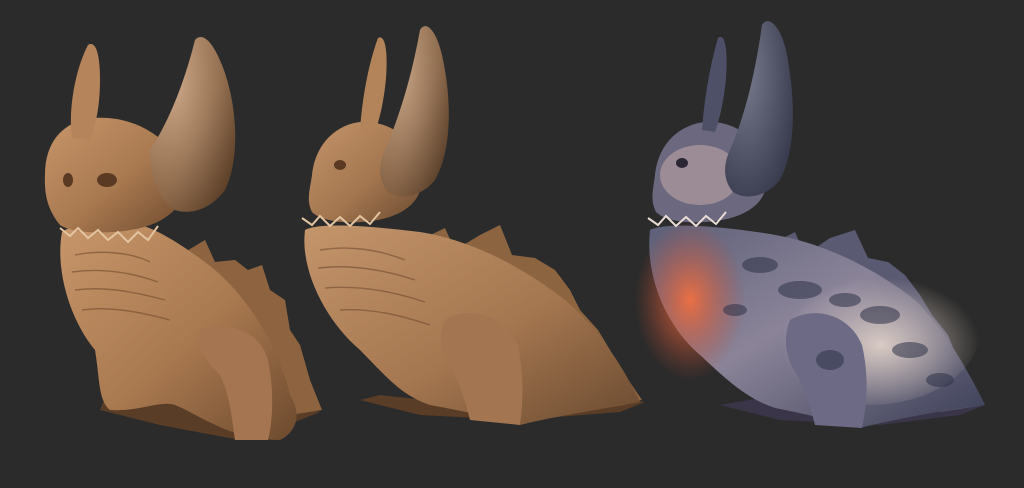 This screenshot has width=1024, height=488. What do you see at coordinates (68, 180) in the screenshot?
I see `eye-left` at bounding box center [68, 180].